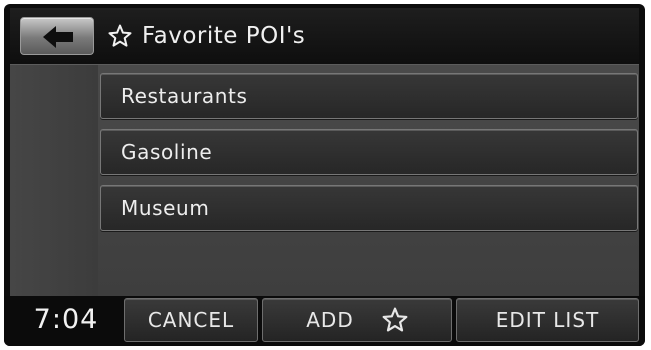 The height and width of the screenshot is (350, 651). I want to click on edit-list-button: EDIT LIST, so click(547, 320).